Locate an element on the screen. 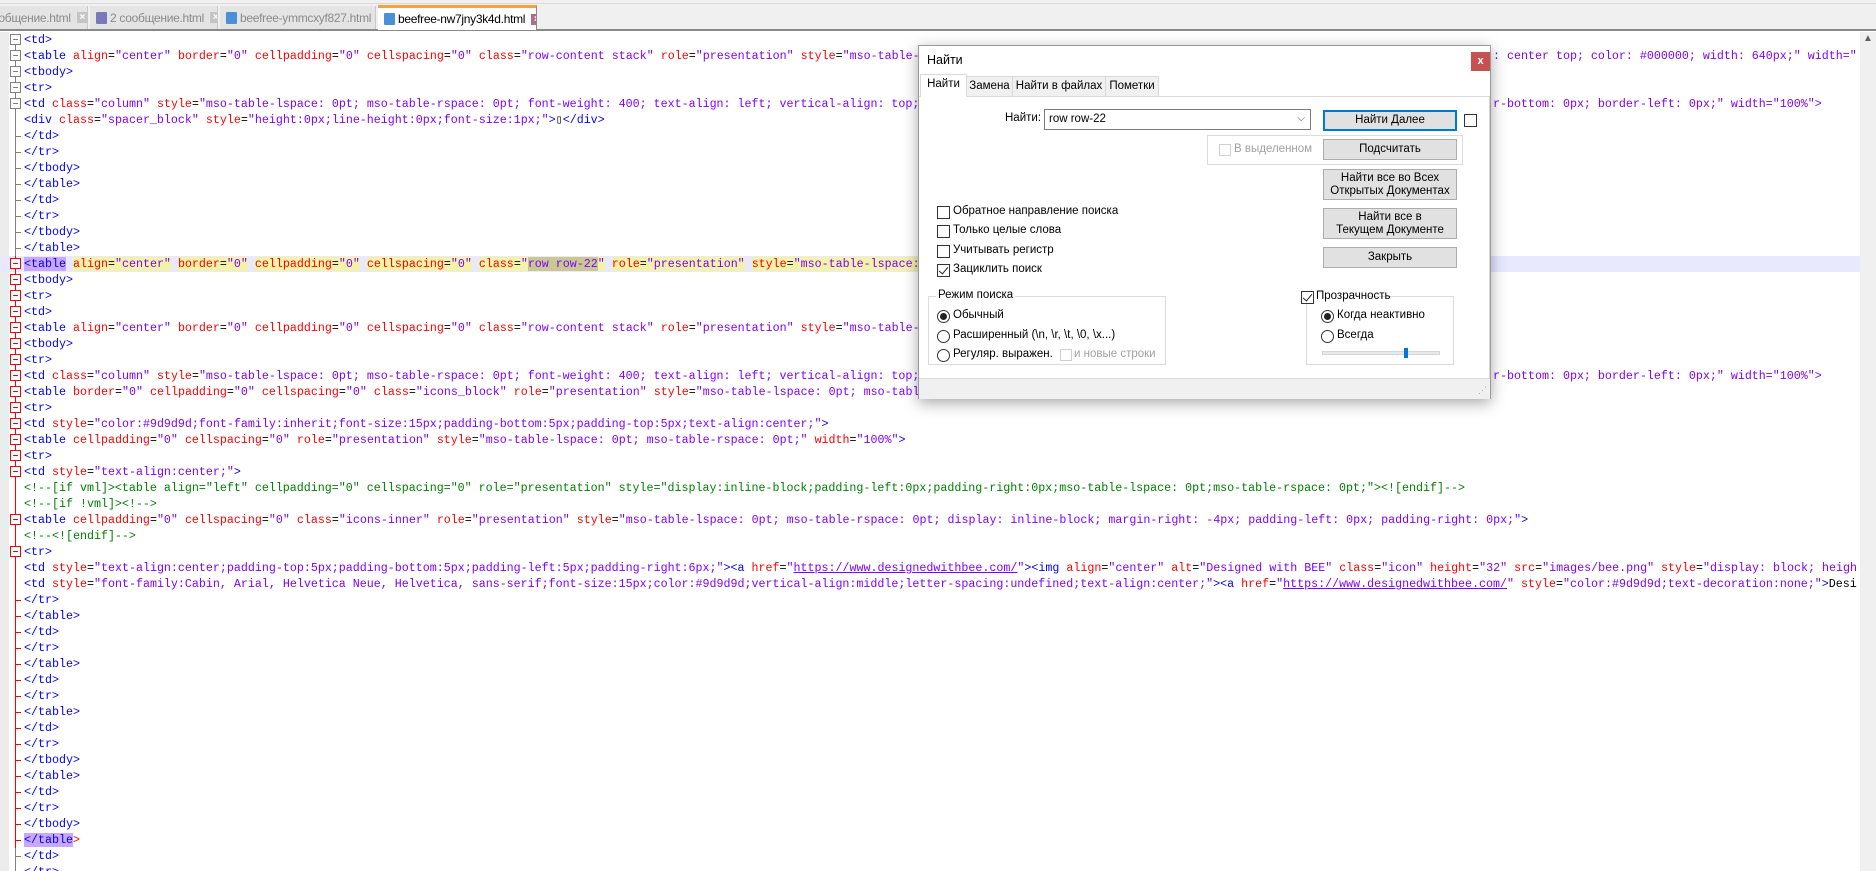  mode-regex-radio is located at coordinates (943, 355).